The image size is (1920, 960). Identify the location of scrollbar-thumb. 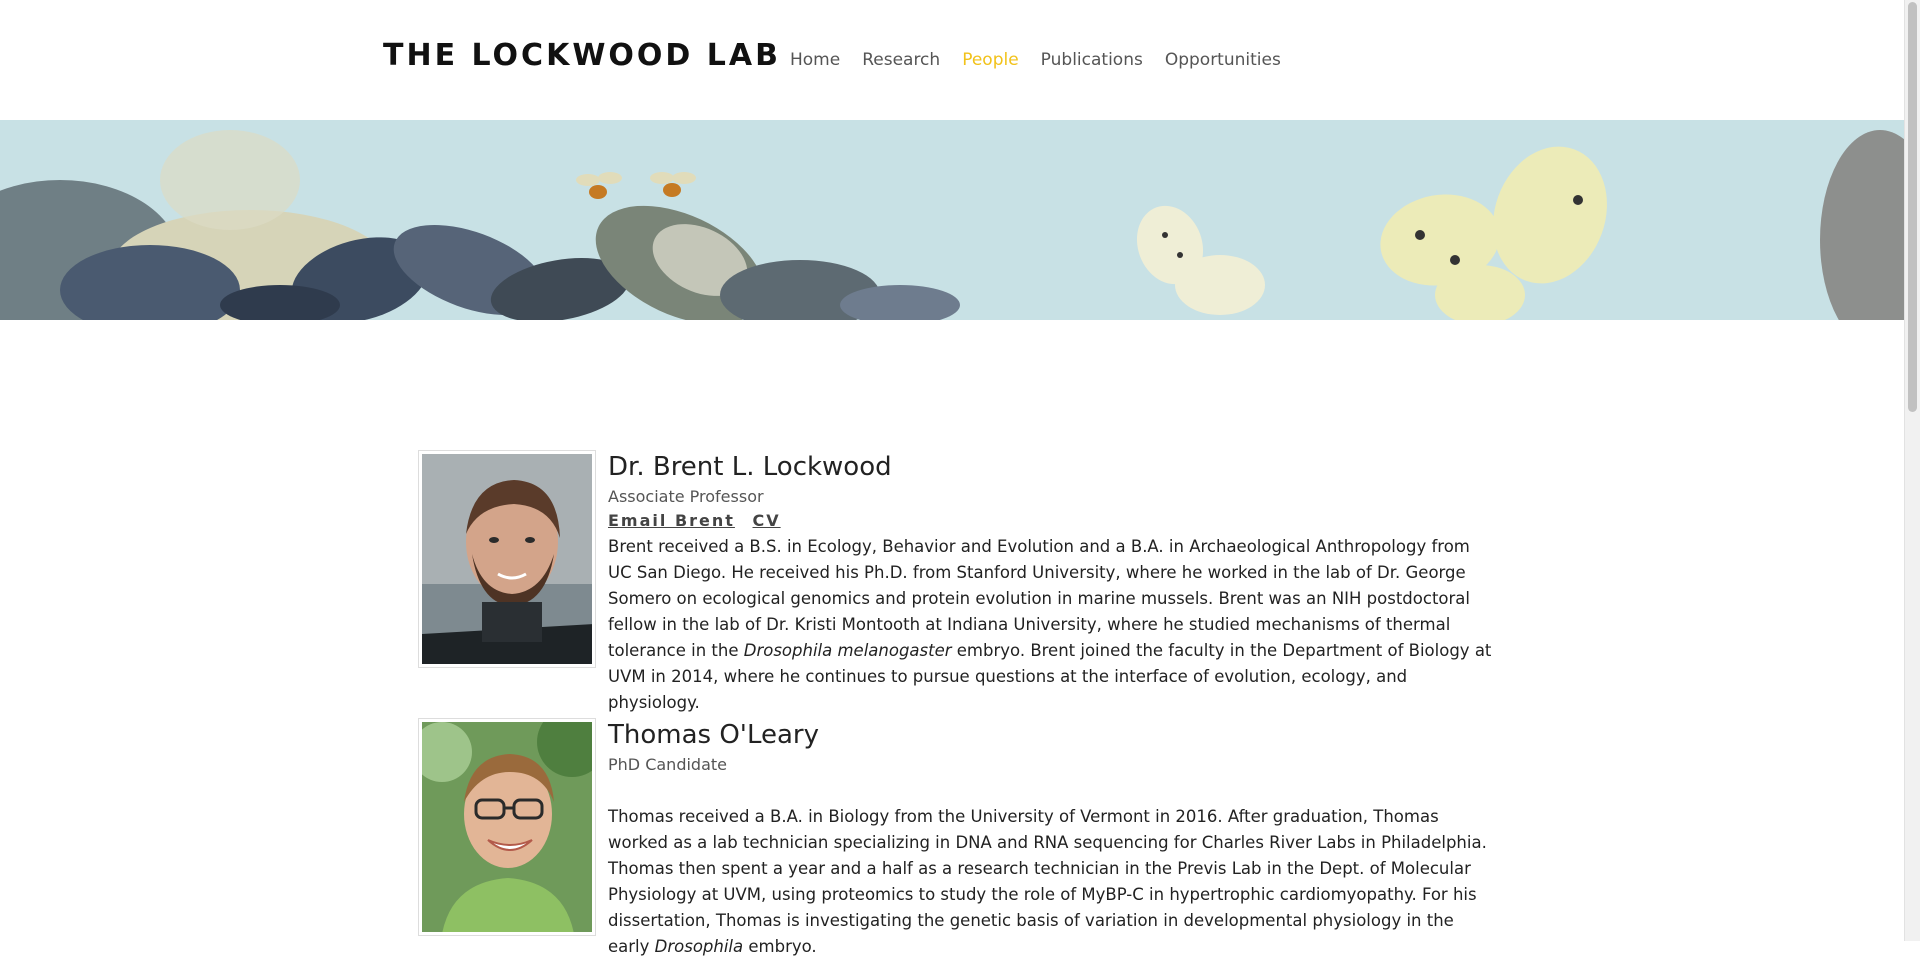
(1912, 207).